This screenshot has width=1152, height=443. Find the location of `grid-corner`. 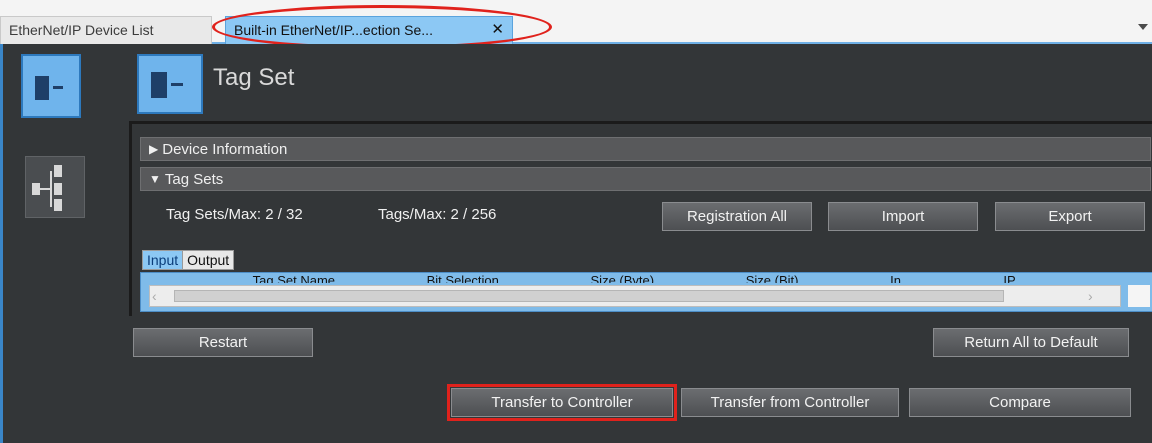

grid-corner is located at coordinates (1139, 296).